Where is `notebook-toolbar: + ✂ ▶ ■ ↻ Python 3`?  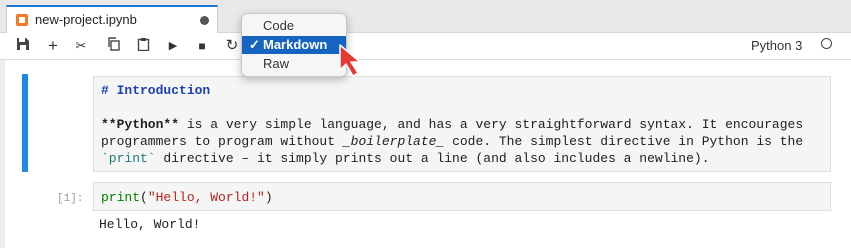 notebook-toolbar: + ✂ ▶ ■ ↻ Python 3 is located at coordinates (425, 46).